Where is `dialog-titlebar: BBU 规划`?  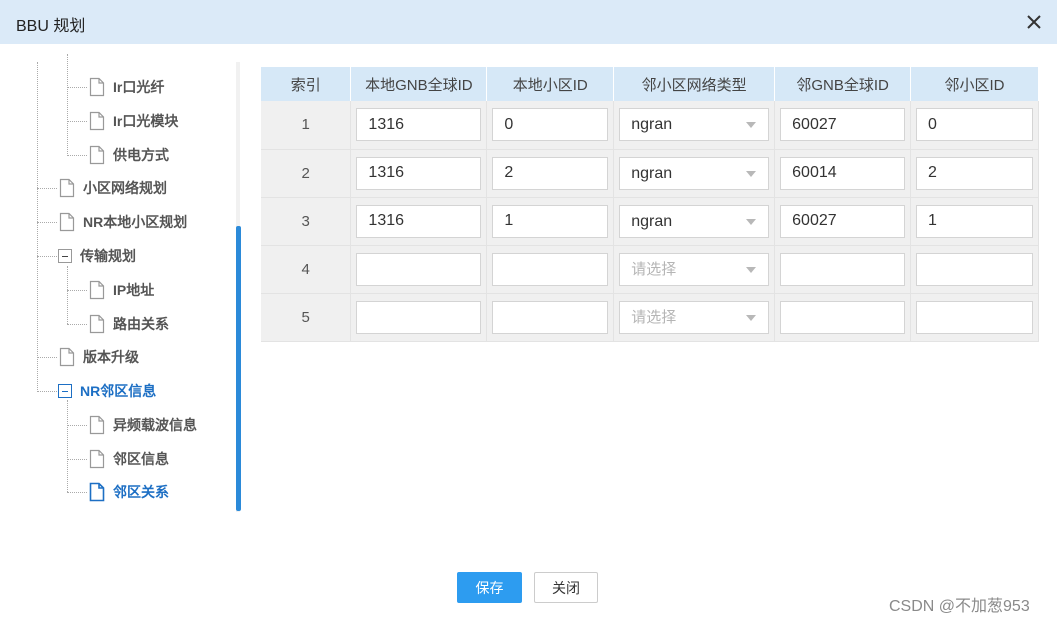
dialog-titlebar: BBU 规划 is located at coordinates (528, 22).